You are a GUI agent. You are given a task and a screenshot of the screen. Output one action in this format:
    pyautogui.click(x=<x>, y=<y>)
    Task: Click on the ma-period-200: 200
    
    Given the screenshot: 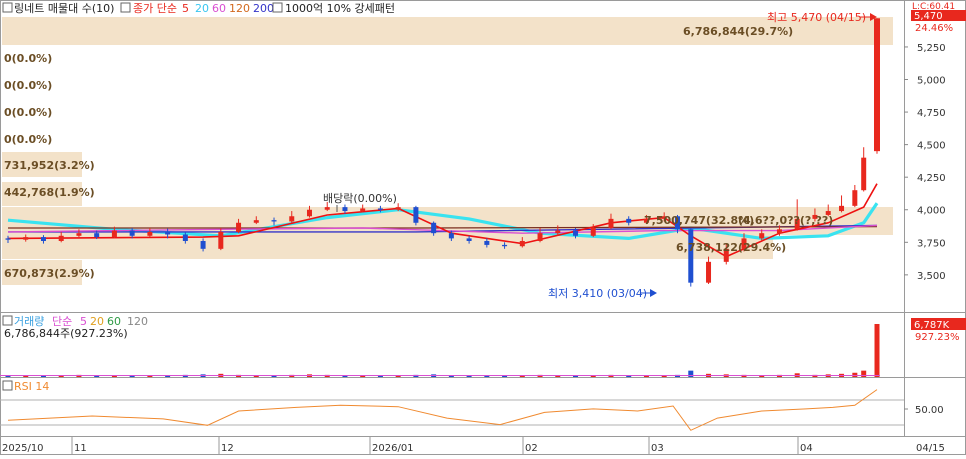 What is the action you would take?
    pyautogui.click(x=263, y=8)
    